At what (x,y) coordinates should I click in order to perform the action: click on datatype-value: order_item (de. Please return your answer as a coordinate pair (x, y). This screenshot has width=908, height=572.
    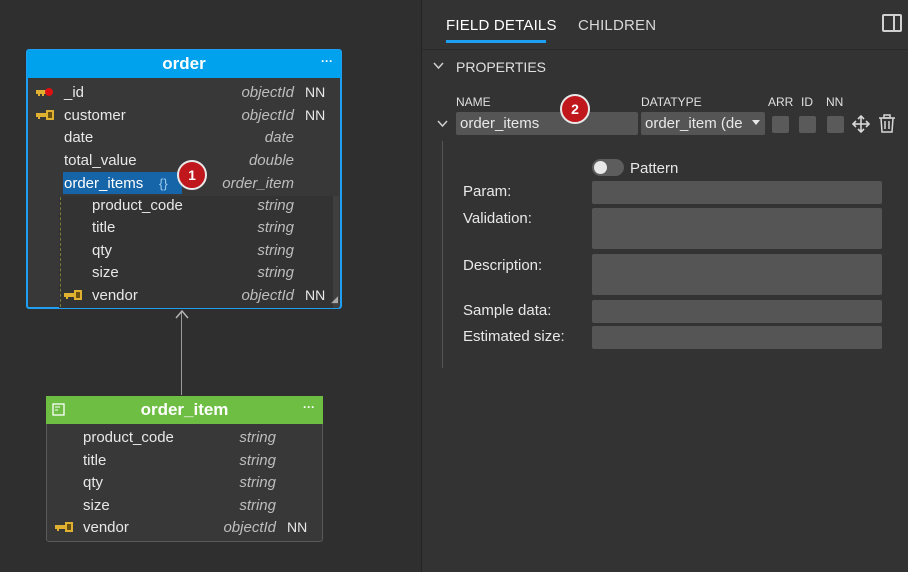
    Looking at the image, I should click on (694, 123).